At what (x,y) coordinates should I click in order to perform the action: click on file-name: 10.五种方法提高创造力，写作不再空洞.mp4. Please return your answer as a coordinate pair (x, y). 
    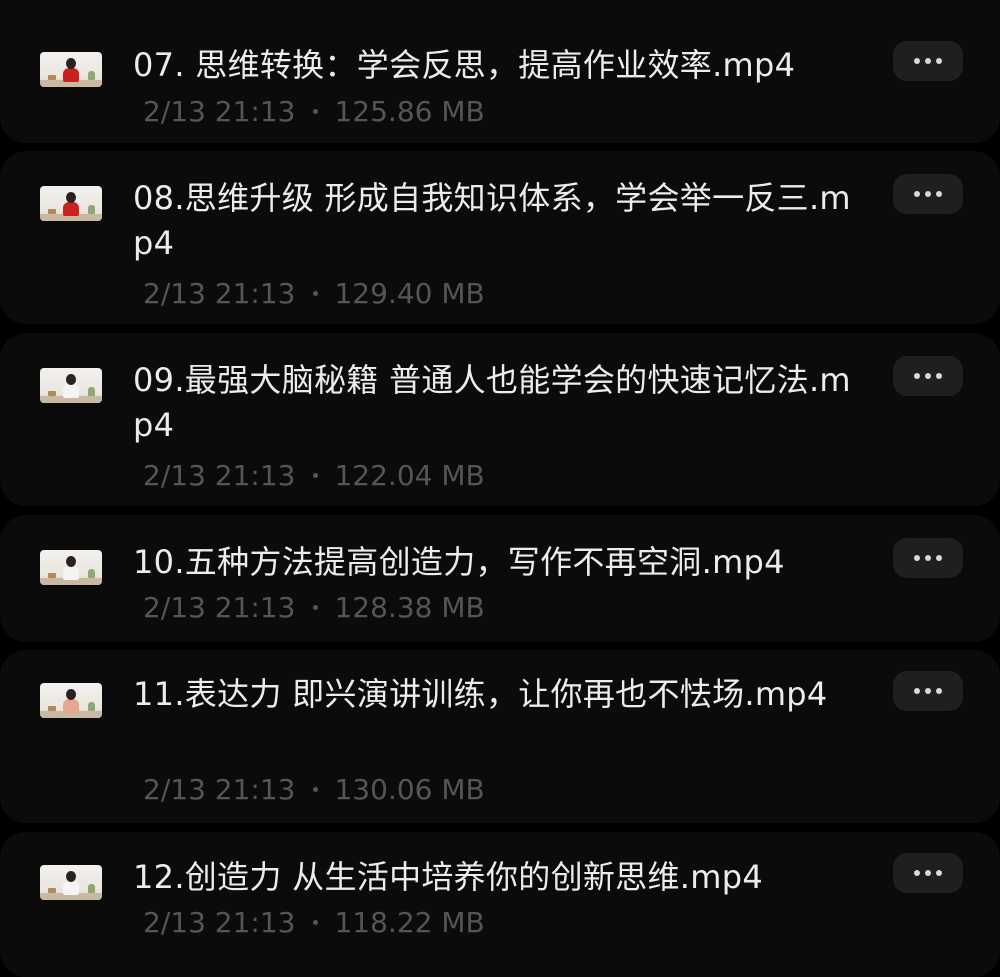
    Looking at the image, I should click on (459, 562).